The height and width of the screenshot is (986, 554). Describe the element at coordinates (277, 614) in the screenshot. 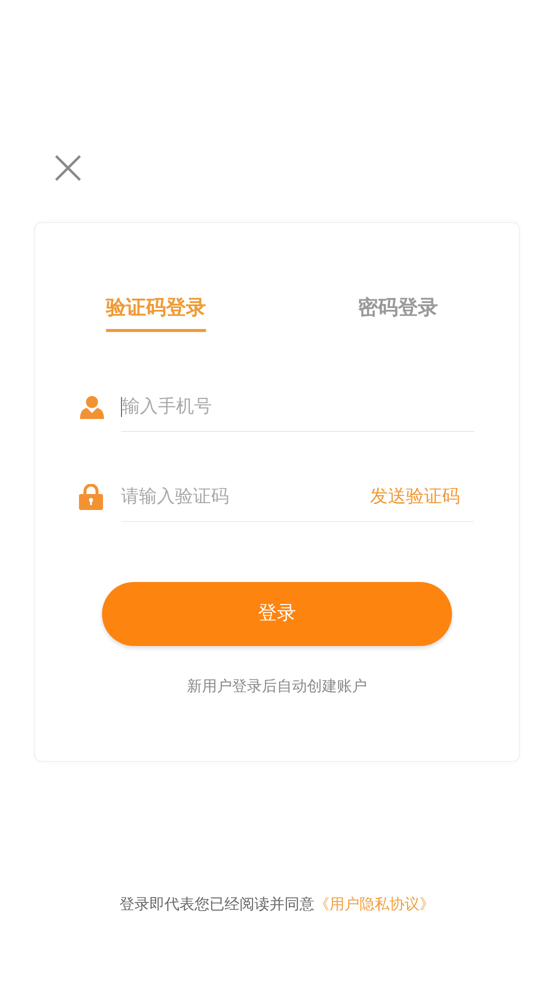

I see `login-button: 登录` at that location.